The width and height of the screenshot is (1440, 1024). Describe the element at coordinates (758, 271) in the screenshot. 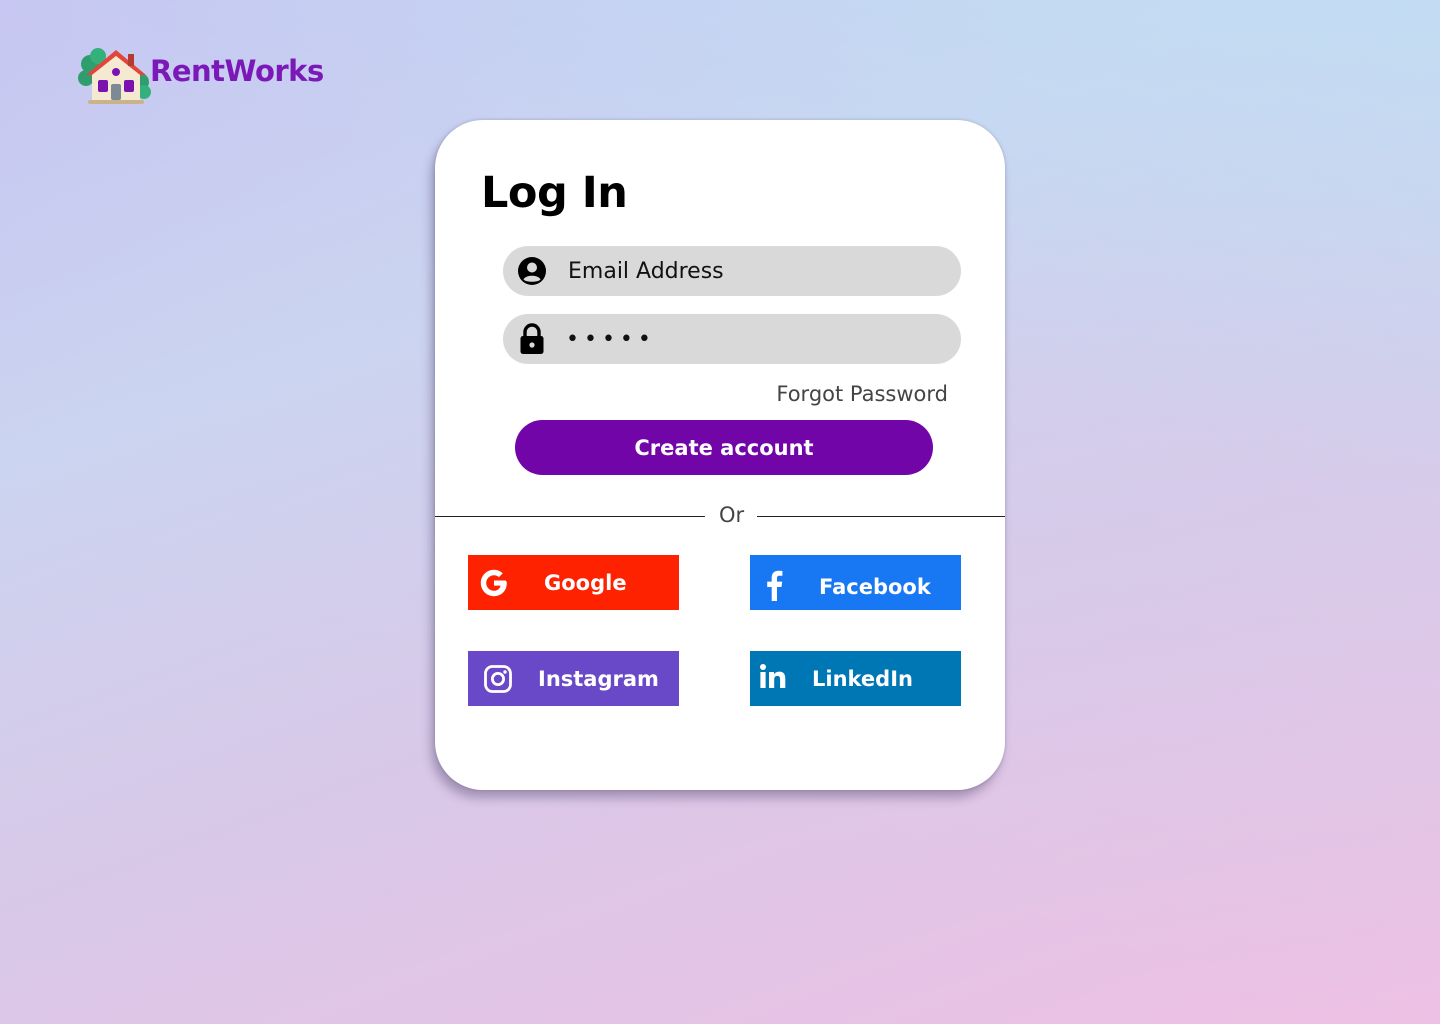

I see `email-input` at that location.